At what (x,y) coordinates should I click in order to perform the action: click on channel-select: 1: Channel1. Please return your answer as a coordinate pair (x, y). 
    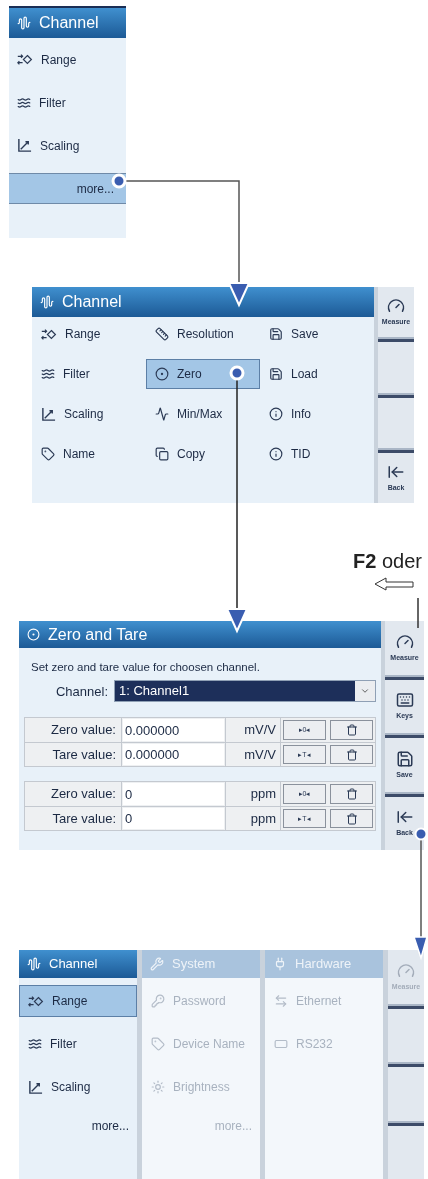
    Looking at the image, I should click on (245, 691).